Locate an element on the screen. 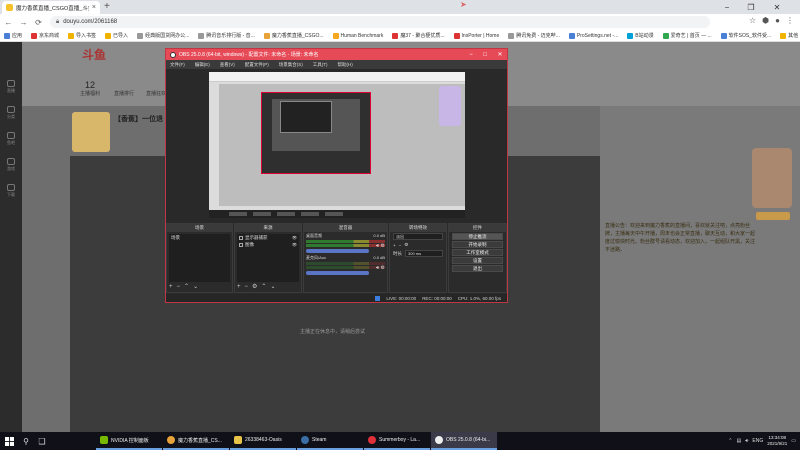  minimize-button: − is located at coordinates (727, 7).